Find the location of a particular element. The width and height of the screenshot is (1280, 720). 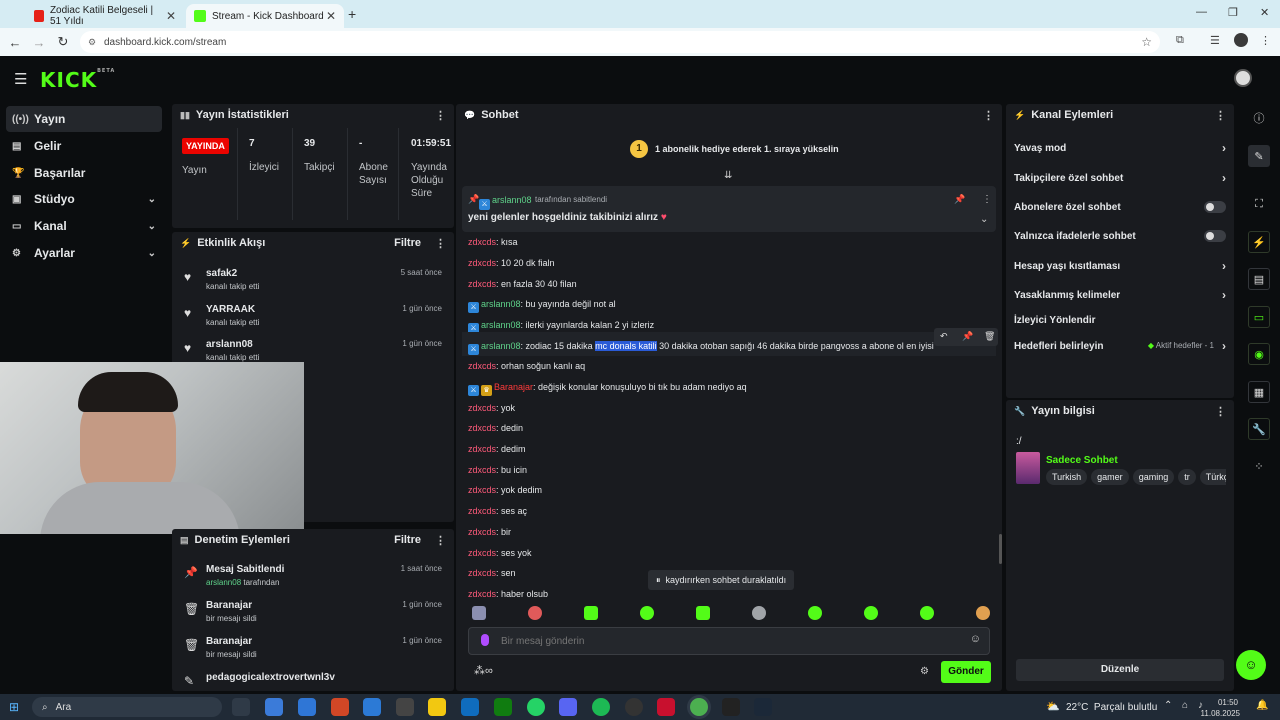

tab-youtube: Zodiac Katili Belgeseli | 51 Yıldı ✕ is located at coordinates (105, 16).